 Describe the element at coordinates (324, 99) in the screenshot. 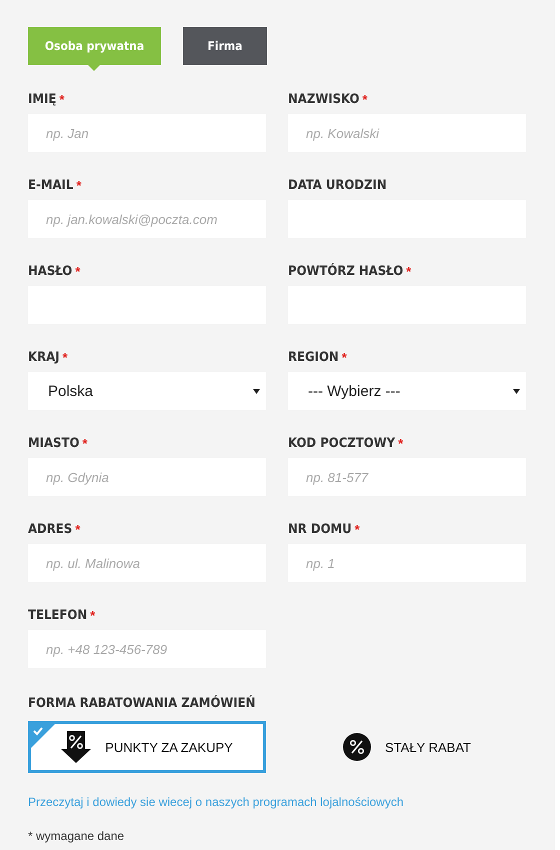

I see `field-label: NAZWISKO` at that location.